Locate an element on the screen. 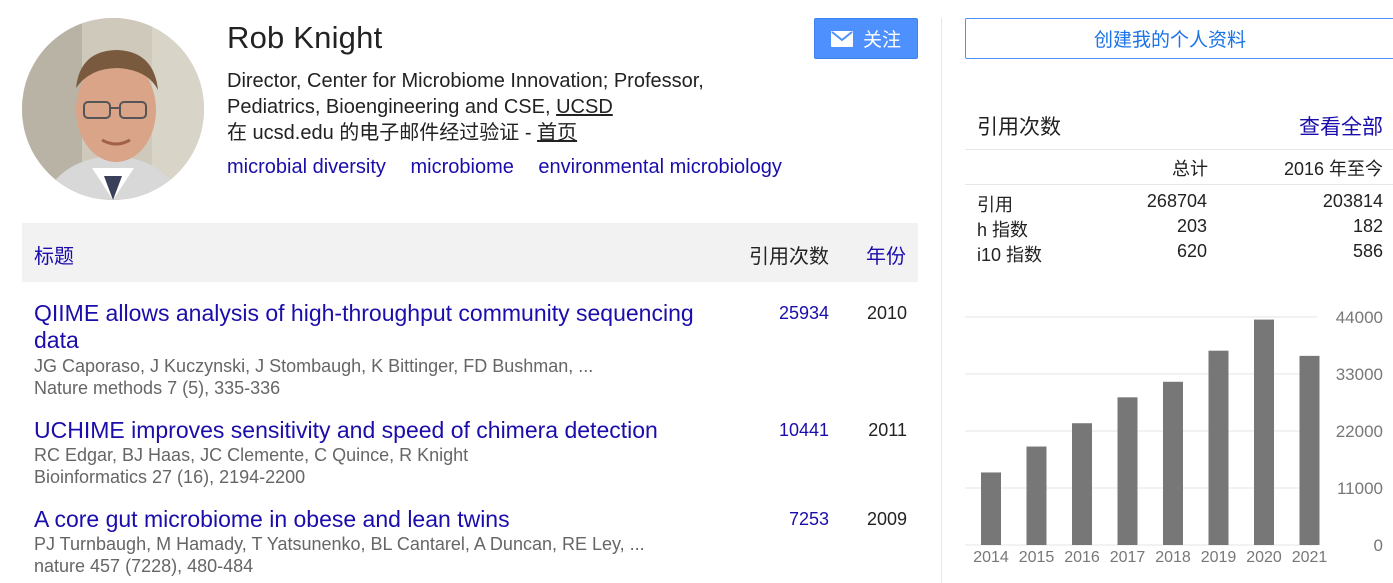 The height and width of the screenshot is (583, 1393). stat-row-h-index: h 指数 203 182 is located at coordinates (1180, 228).